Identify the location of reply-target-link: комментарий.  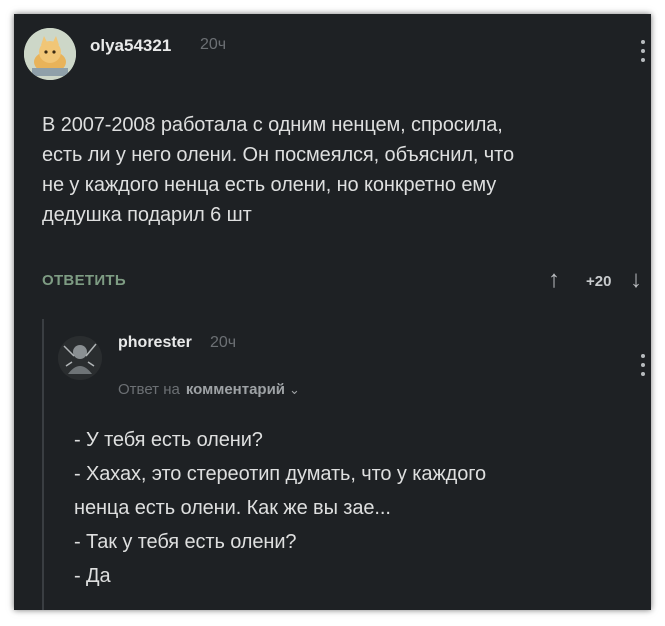
(235, 389).